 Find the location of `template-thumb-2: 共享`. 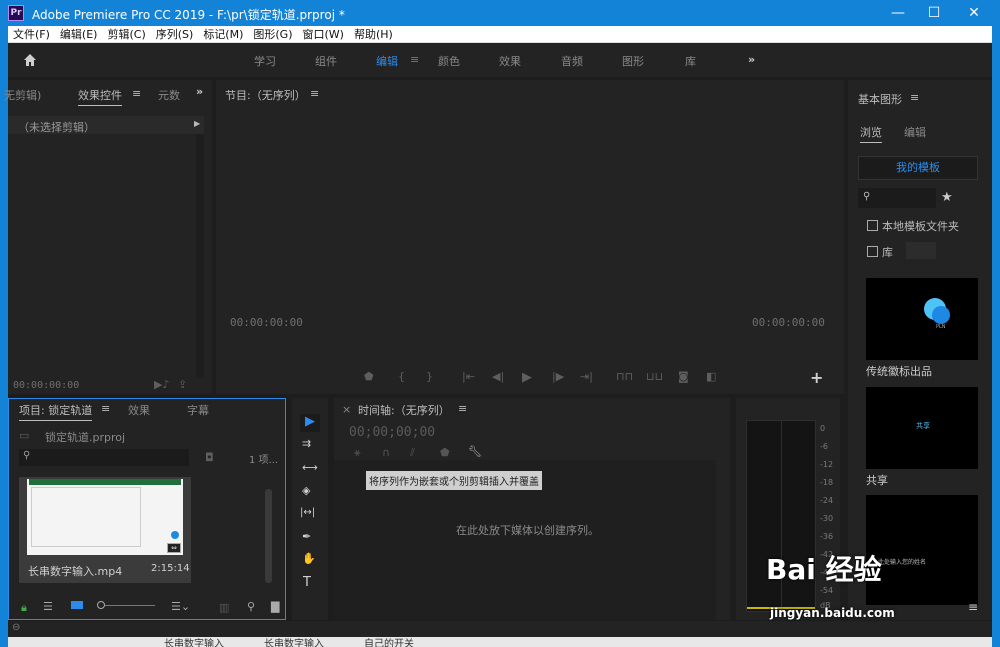

template-thumb-2: 共享 is located at coordinates (922, 428).